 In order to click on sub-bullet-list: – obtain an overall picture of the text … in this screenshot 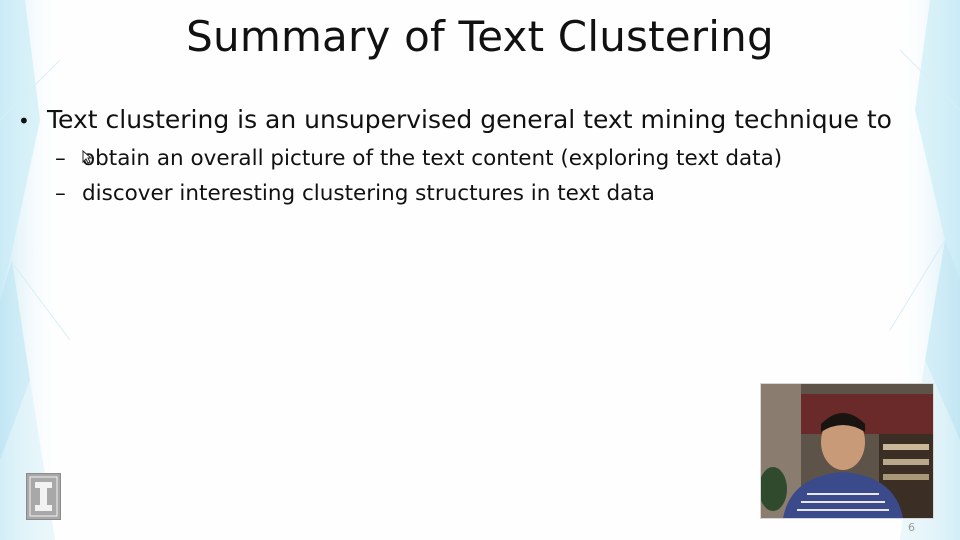, I will do `click(468, 176)`.